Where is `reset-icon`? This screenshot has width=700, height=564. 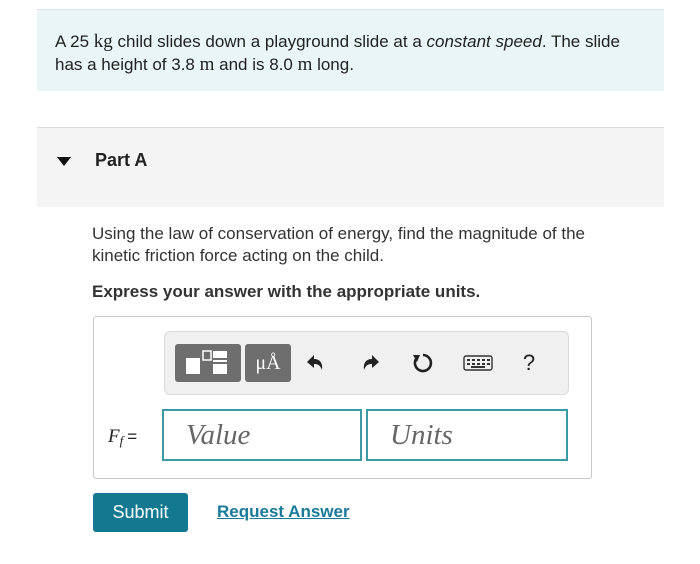 reset-icon is located at coordinates (423, 363).